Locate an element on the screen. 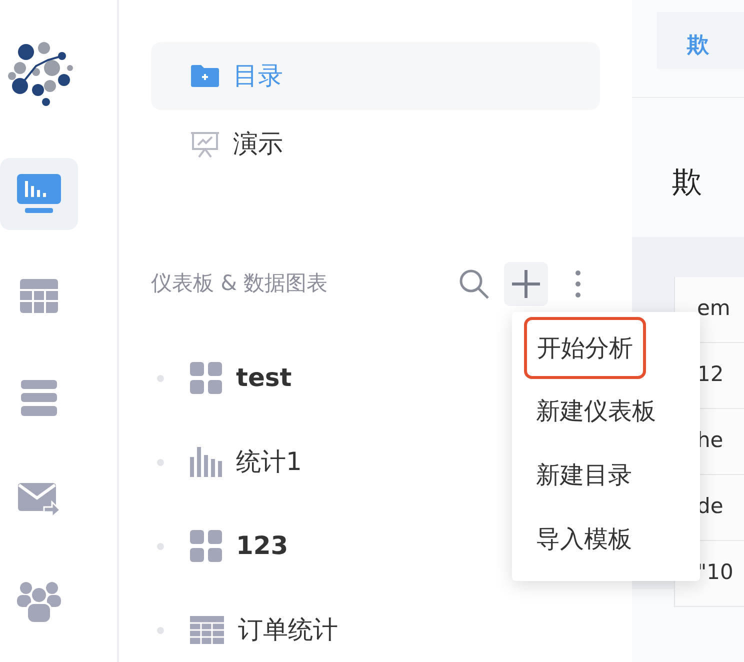 This screenshot has width=744, height=662. tree-item-label: 统计1 is located at coordinates (269, 462).